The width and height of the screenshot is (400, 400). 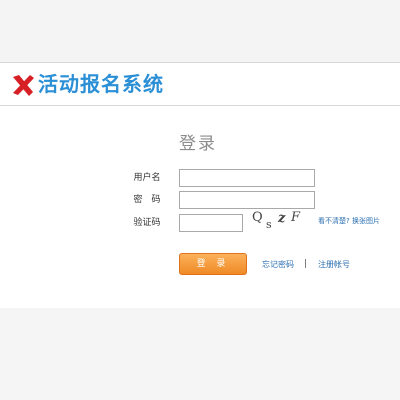 What do you see at coordinates (296, 217) in the screenshot?
I see `captcha-char: F` at bounding box center [296, 217].